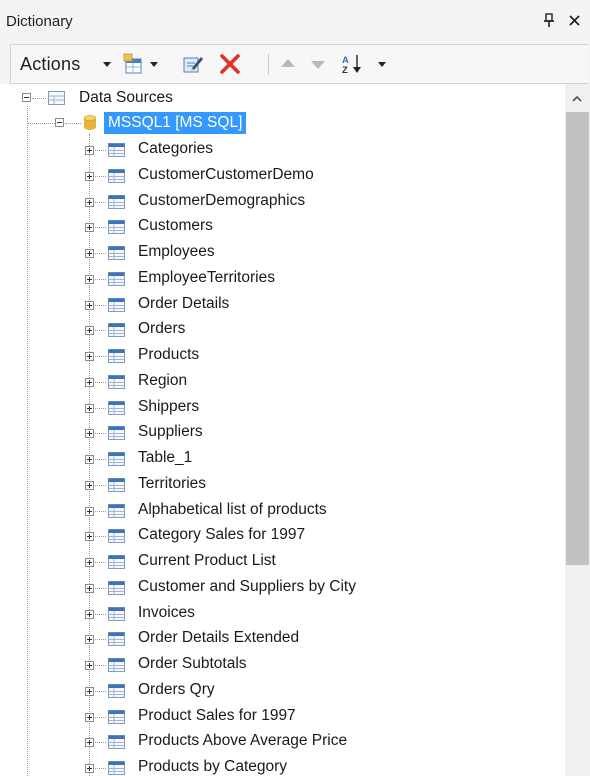  I want to click on tree-item-label: Order Details Extended, so click(218, 638).